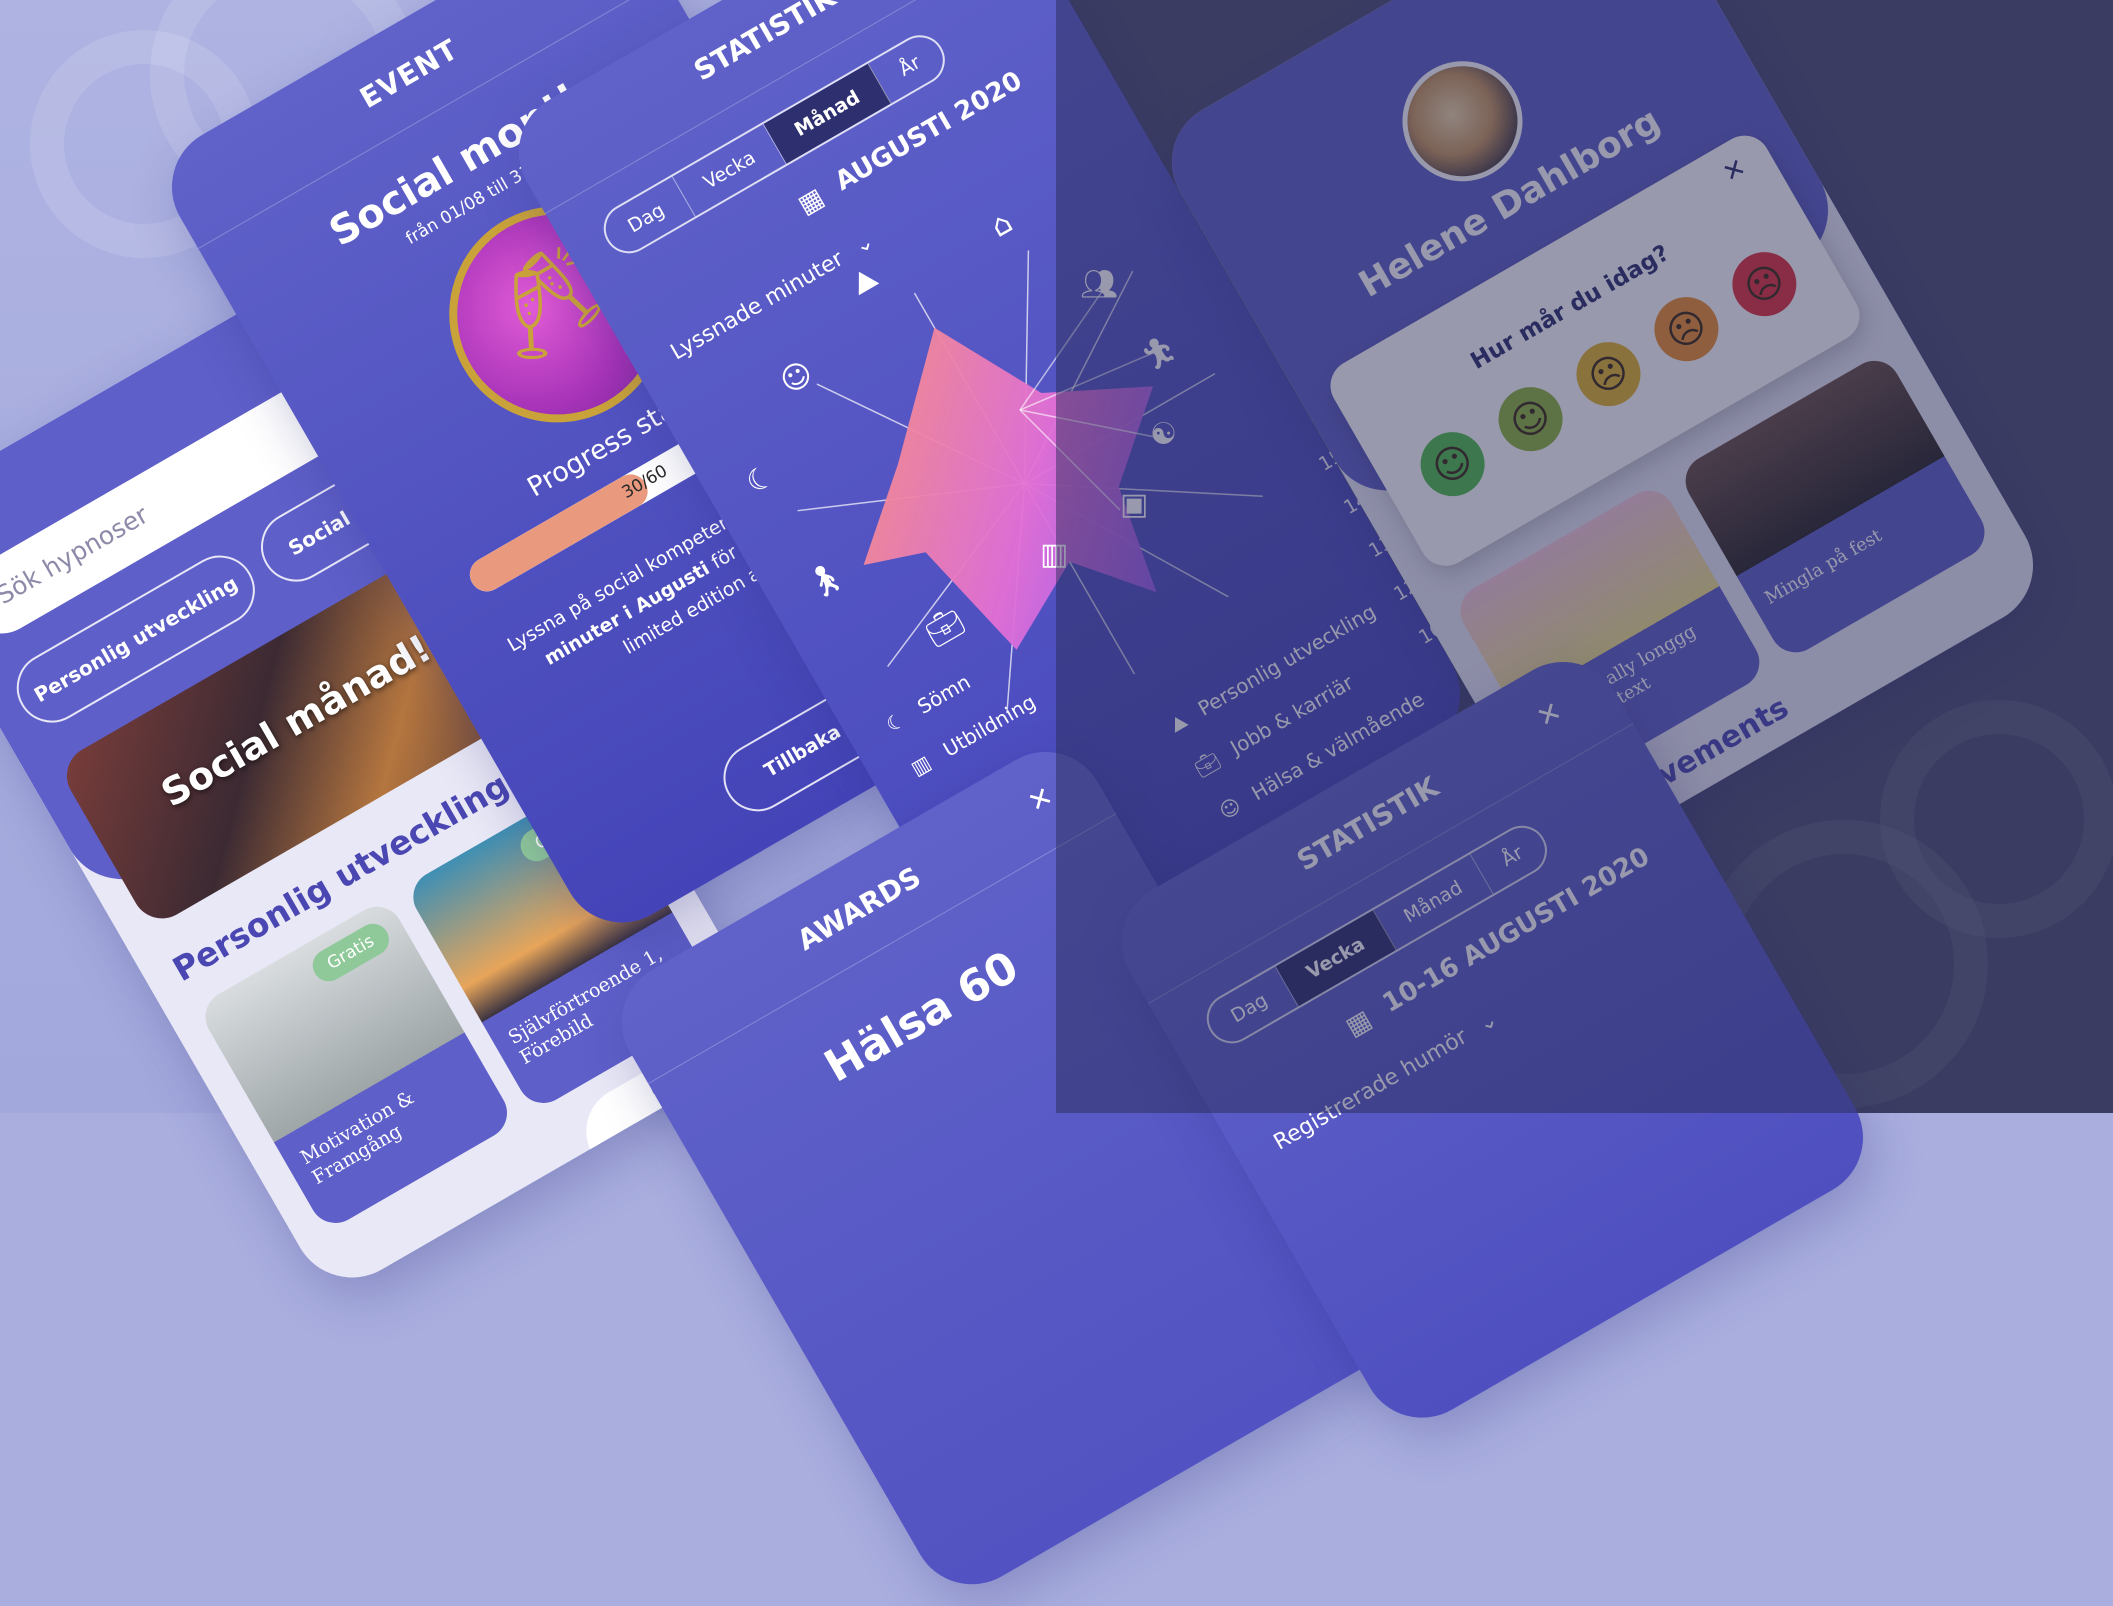  I want to click on mood-neutral-icon: ☹, so click(1608, 374).